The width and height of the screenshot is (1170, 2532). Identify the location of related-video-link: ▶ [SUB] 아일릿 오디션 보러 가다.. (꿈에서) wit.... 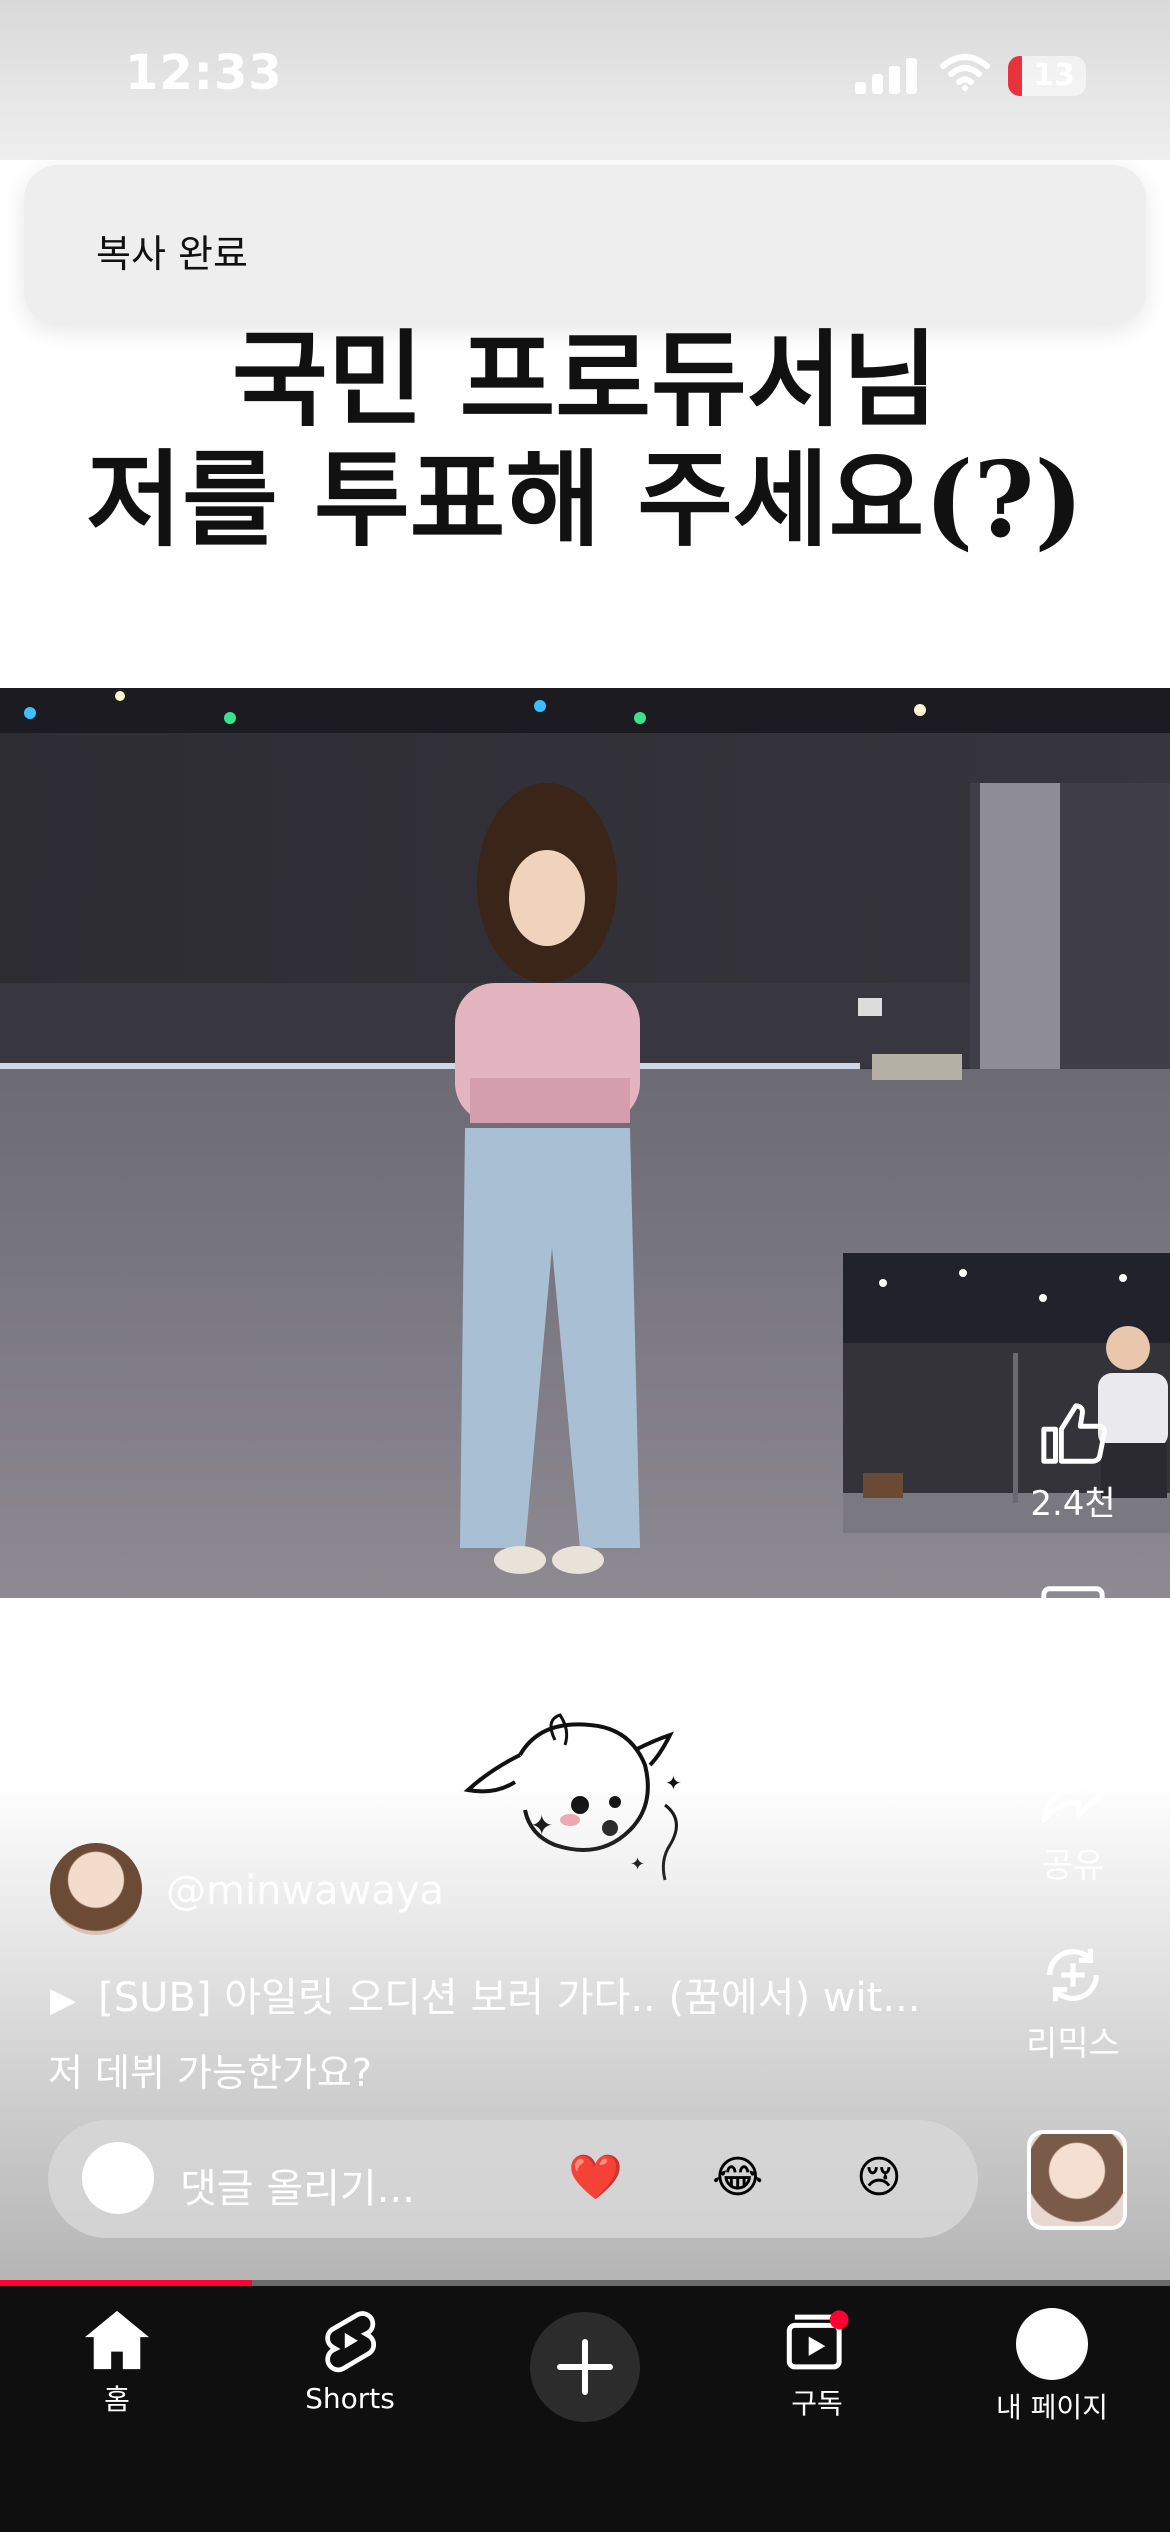
(485, 1994).